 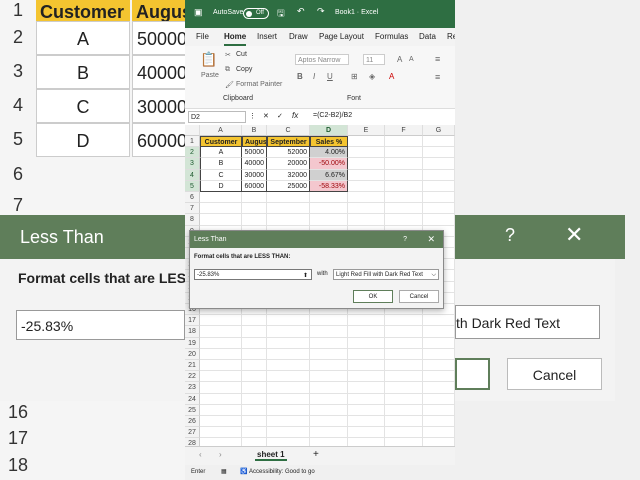 What do you see at coordinates (300, 76) in the screenshot?
I see `bold-icon: B` at bounding box center [300, 76].